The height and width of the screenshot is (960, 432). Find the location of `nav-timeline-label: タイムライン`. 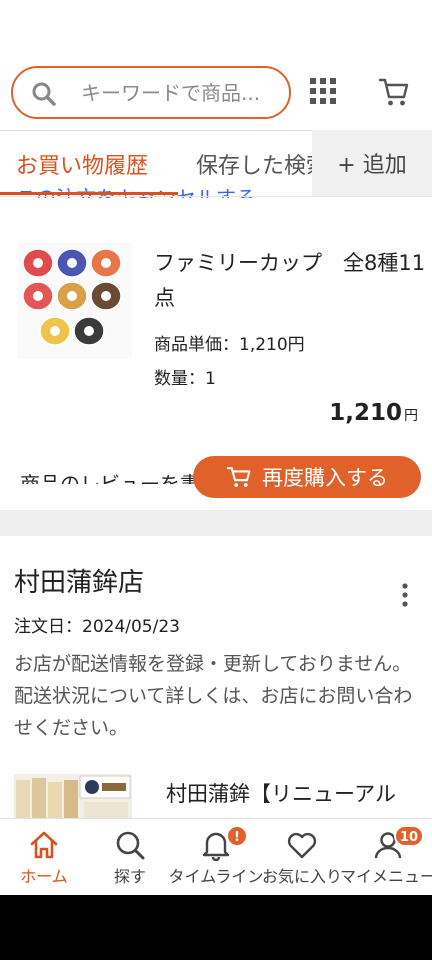

nav-timeline-label: タイムライン is located at coordinates (216, 876).